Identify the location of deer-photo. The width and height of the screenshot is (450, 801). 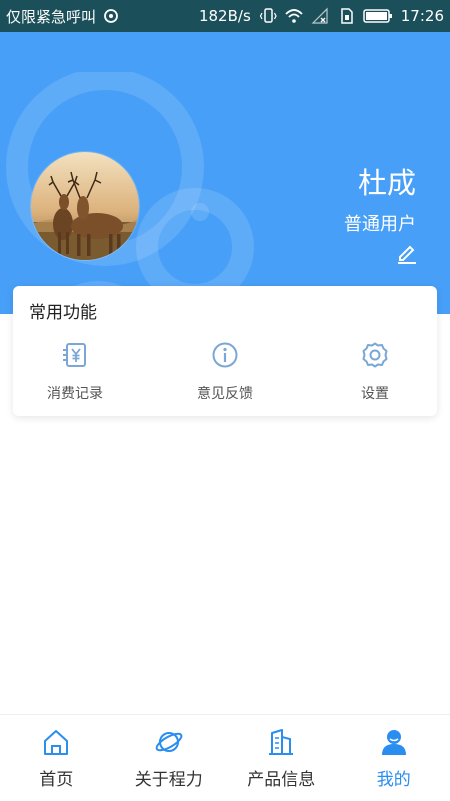
(85, 206).